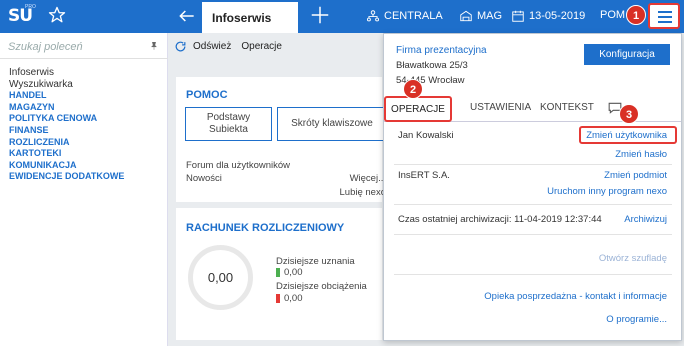  What do you see at coordinates (413, 89) in the screenshot?
I see `step-badge-2: 2` at bounding box center [413, 89].